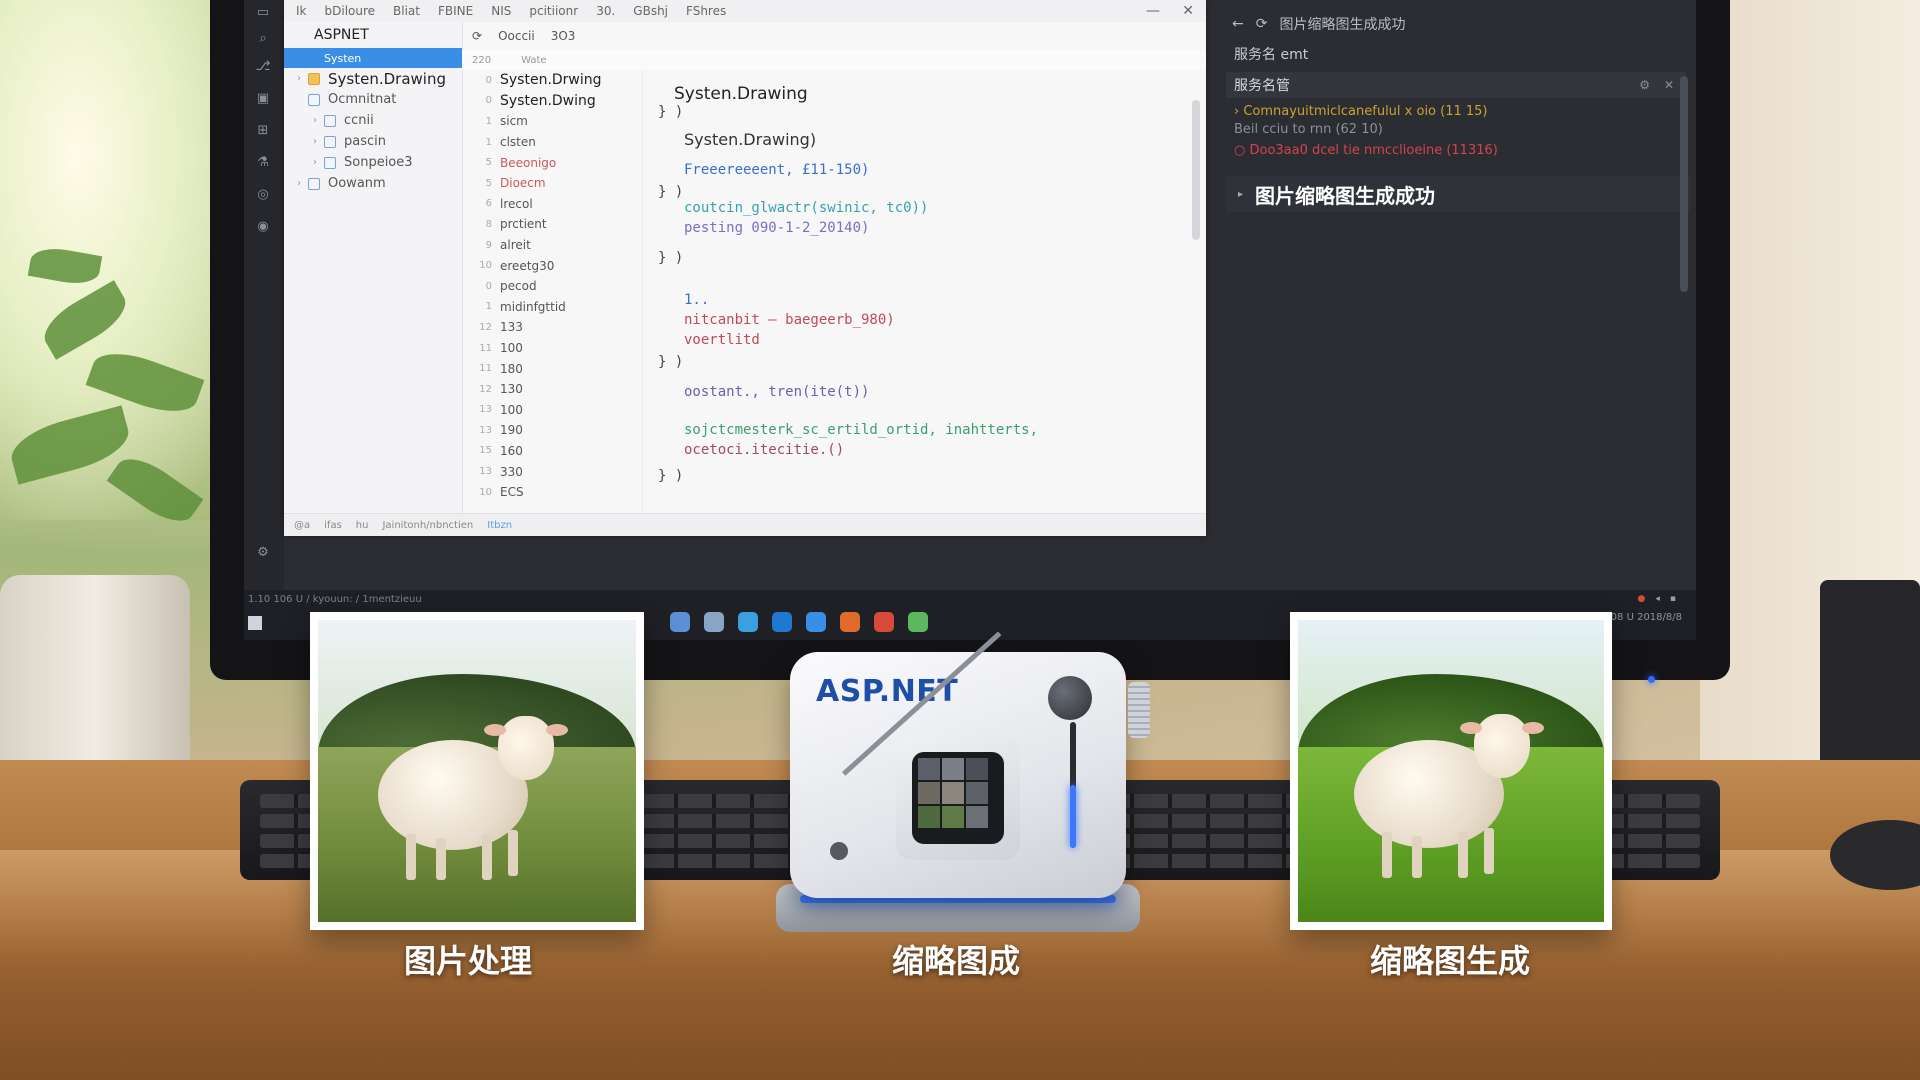 The width and height of the screenshot is (1920, 1080). What do you see at coordinates (552, 265) in the screenshot?
I see `outline-row: 10 ereetg30` at bounding box center [552, 265].